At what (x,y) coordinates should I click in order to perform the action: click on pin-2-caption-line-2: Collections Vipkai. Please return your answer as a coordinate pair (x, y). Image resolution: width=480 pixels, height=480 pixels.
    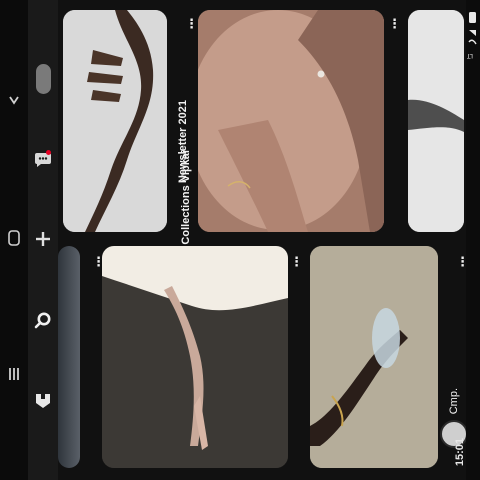
    Looking at the image, I should click on (186, 197).